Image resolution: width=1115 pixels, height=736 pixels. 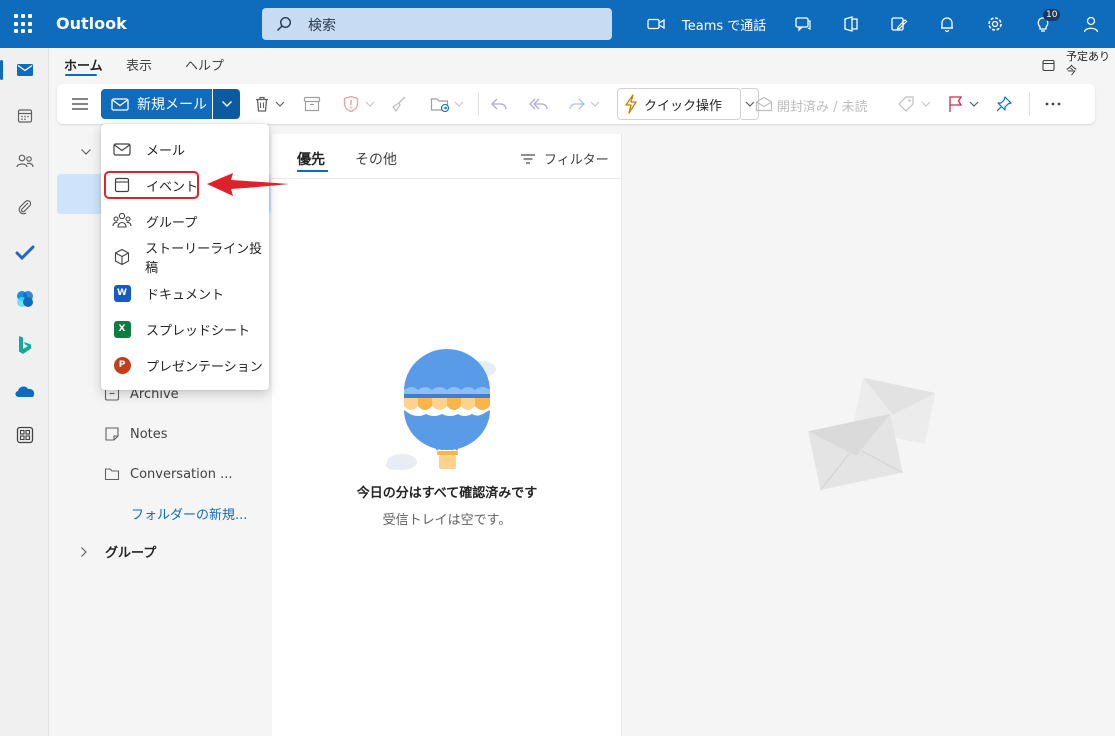 What do you see at coordinates (631, 104) in the screenshot?
I see `lightning-icon` at bounding box center [631, 104].